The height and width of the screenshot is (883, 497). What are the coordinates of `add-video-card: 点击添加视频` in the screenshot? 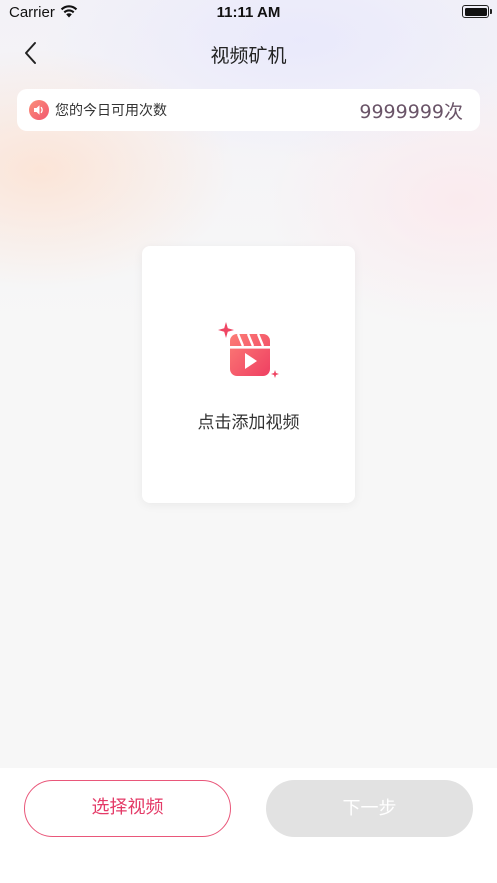 It's located at (248, 374).